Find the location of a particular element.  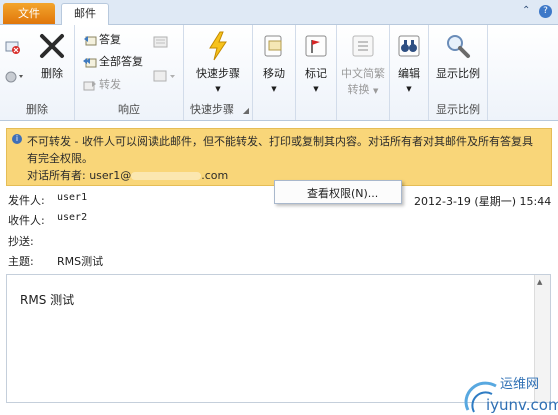

flag-icon is located at coordinates (316, 46).